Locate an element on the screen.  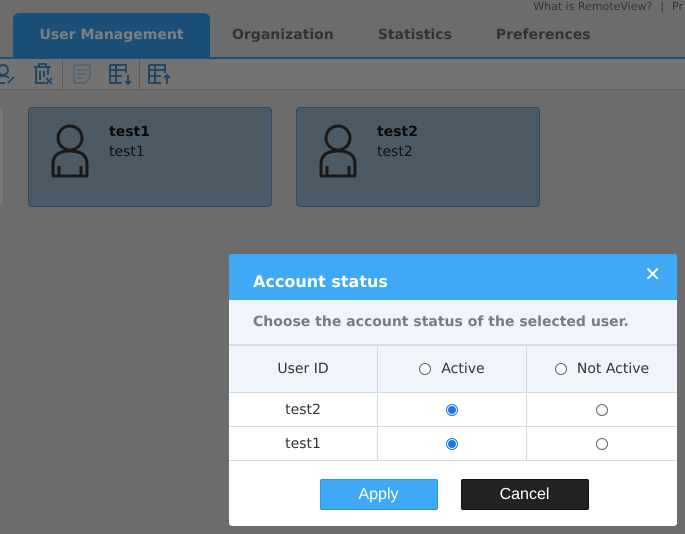
table-upload-icon is located at coordinates (159, 74).